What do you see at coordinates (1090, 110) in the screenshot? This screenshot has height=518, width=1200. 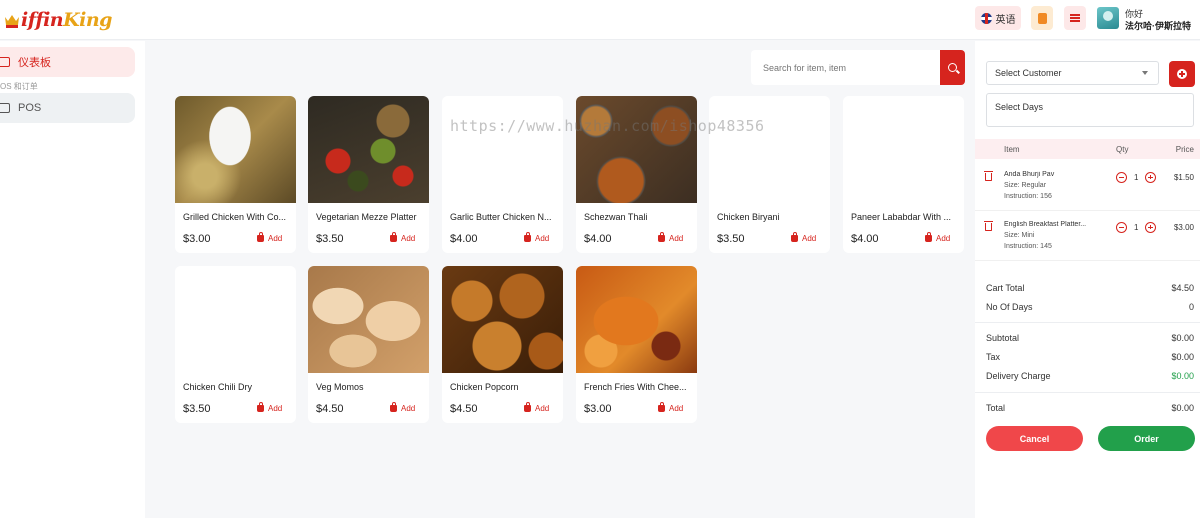 I see `days-select: Select Days` at bounding box center [1090, 110].